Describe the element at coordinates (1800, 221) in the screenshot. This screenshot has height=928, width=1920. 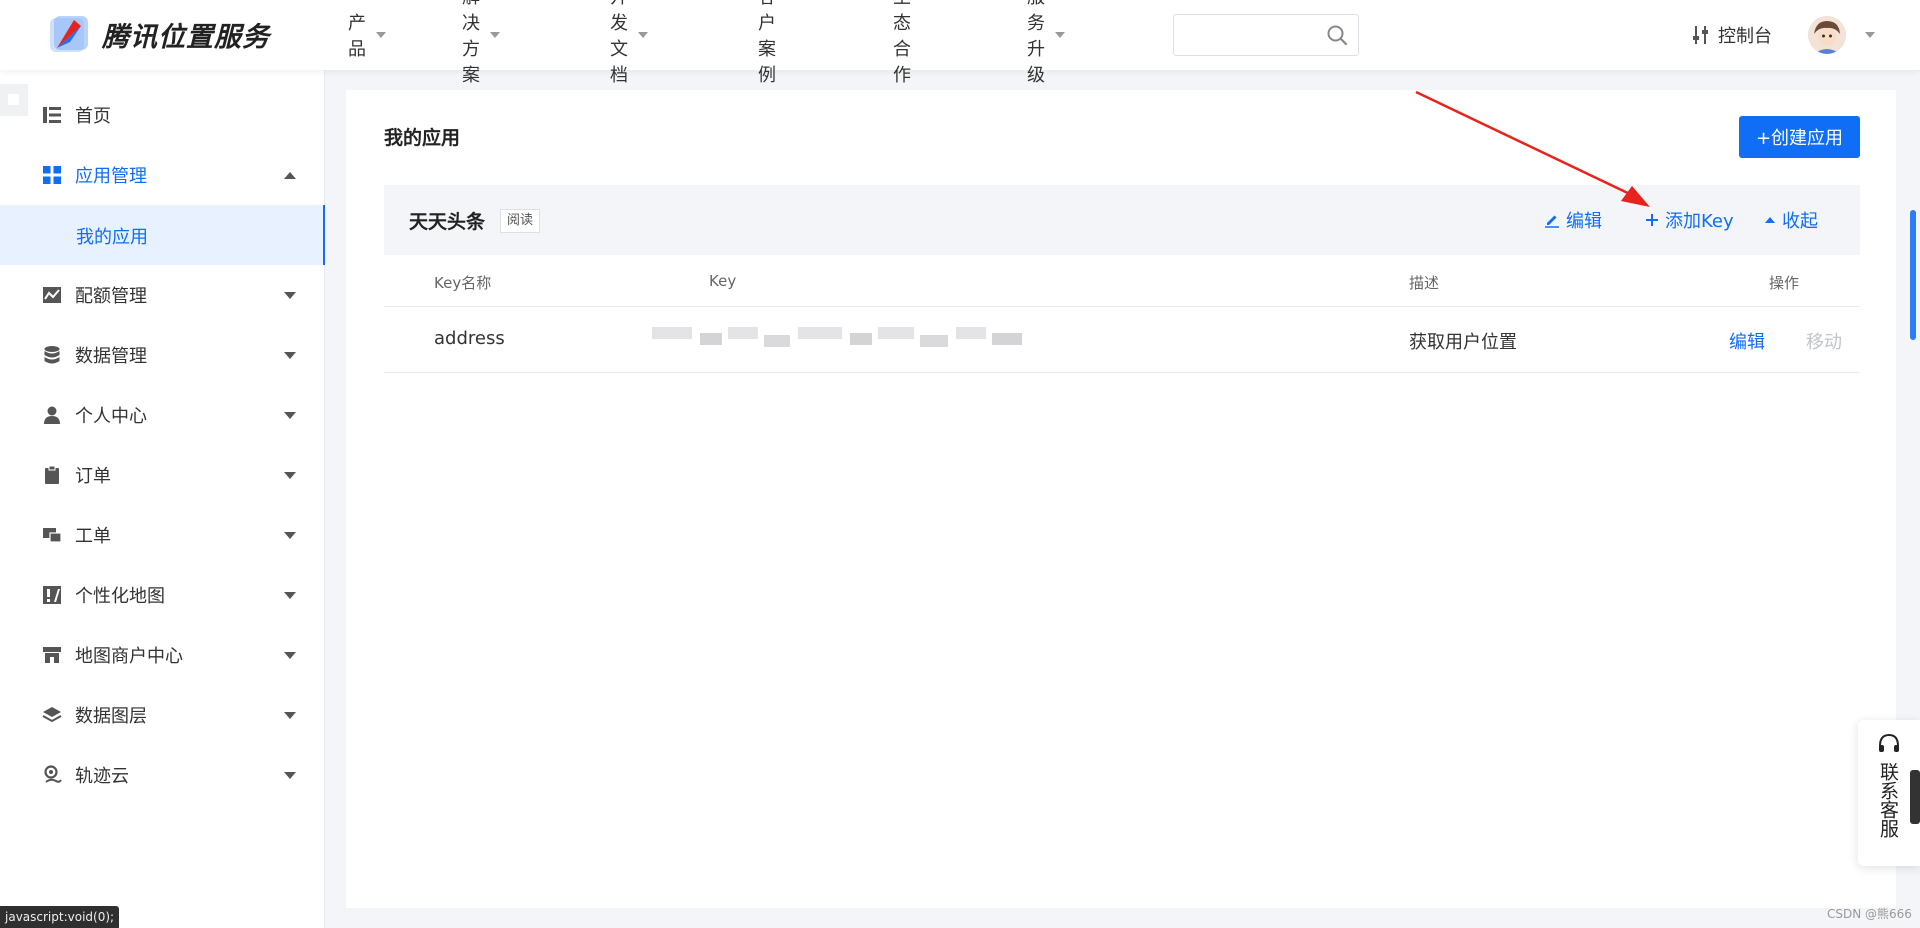
I see `collapse-label: 收起` at that location.